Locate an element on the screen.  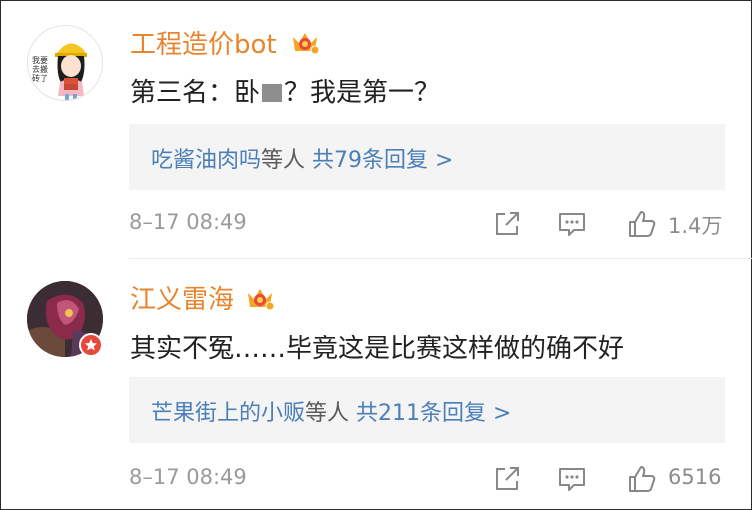
view-replies-link: 共211条回复 > is located at coordinates (433, 413).